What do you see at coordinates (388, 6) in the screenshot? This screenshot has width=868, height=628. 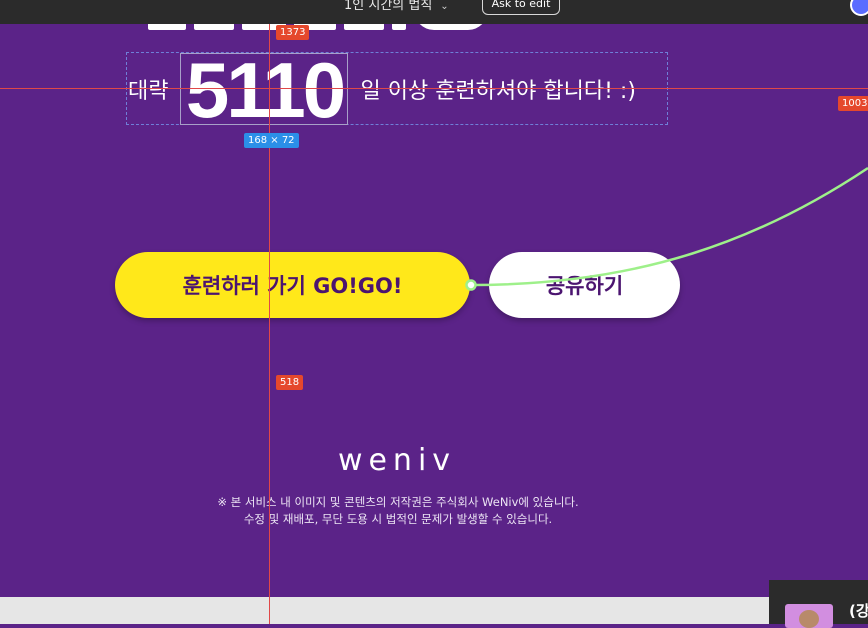 I see `file-title-label: 1인 시간의 법칙` at bounding box center [388, 6].